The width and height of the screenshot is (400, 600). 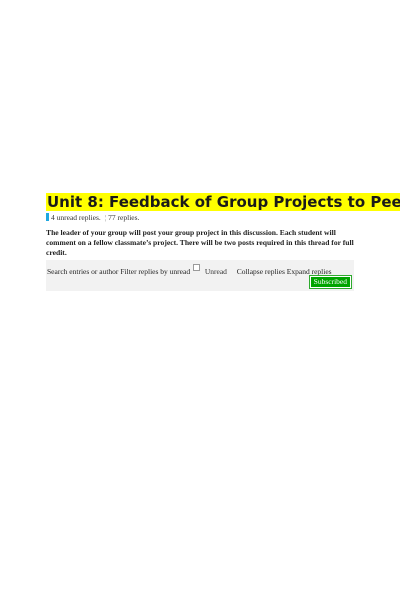 I want to click on unread-filter-checkbox, so click(x=196, y=267).